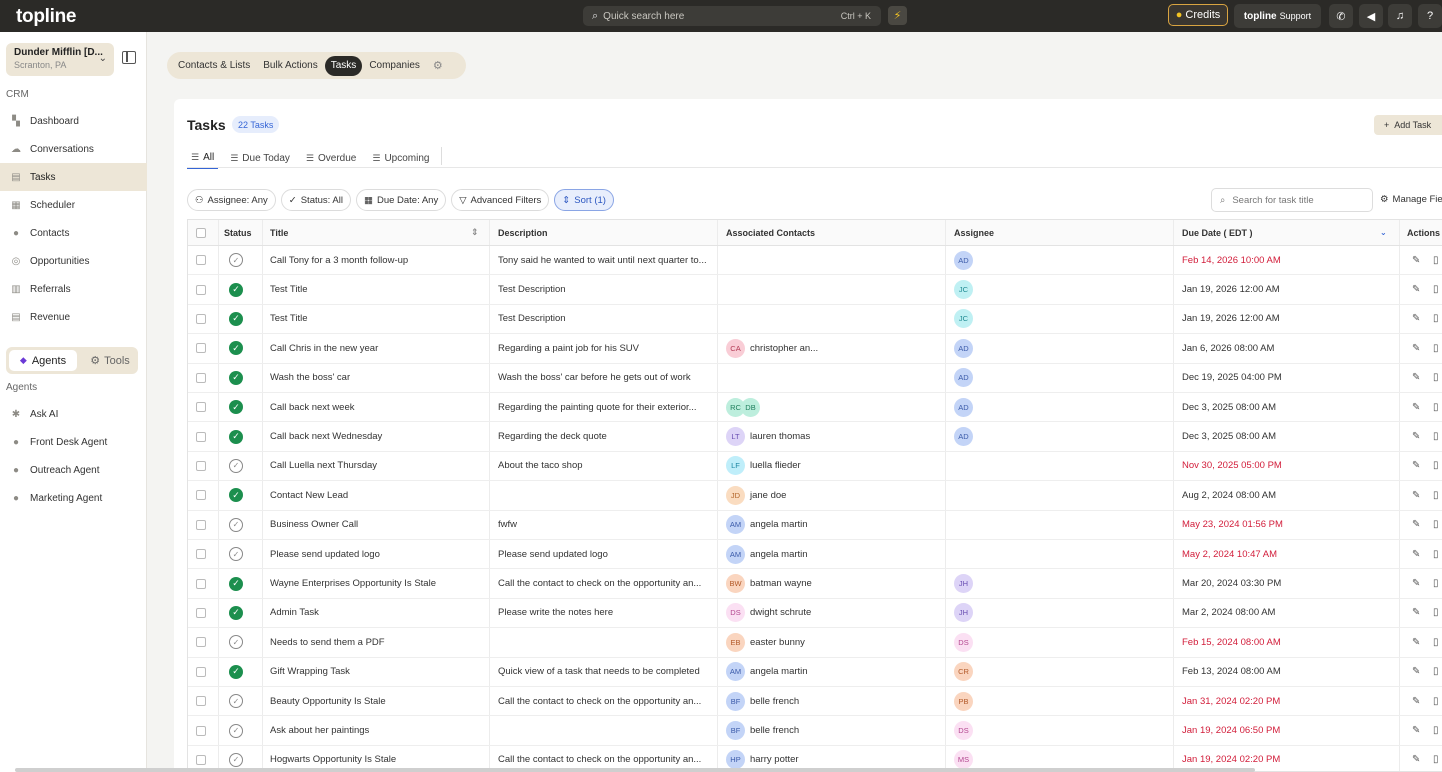  I want to click on contact-name: jane doe, so click(768, 495).